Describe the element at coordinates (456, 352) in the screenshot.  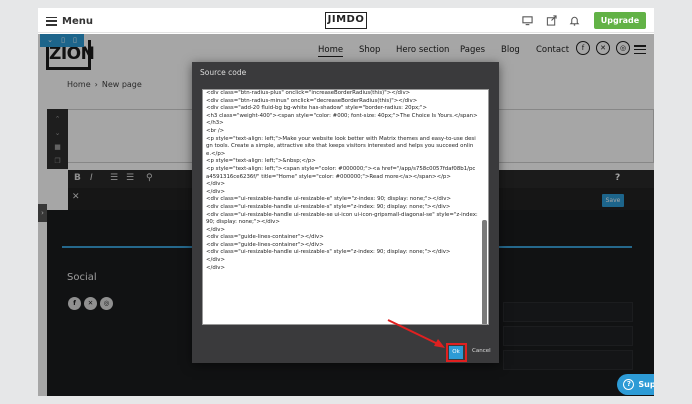
I see `ok-button-highlight` at that location.